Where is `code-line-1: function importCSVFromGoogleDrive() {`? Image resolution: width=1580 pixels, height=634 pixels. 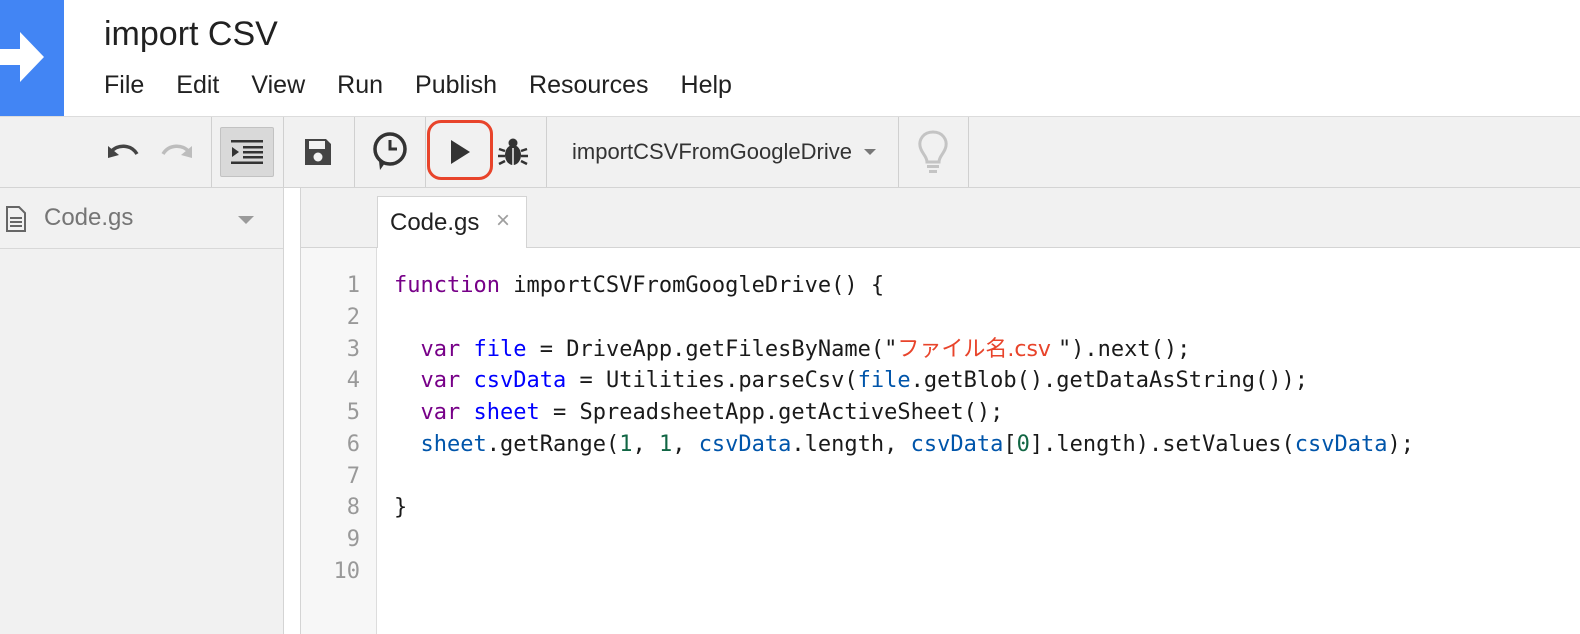 code-line-1: function importCSVFromGoogleDrive() { is located at coordinates (639, 286).